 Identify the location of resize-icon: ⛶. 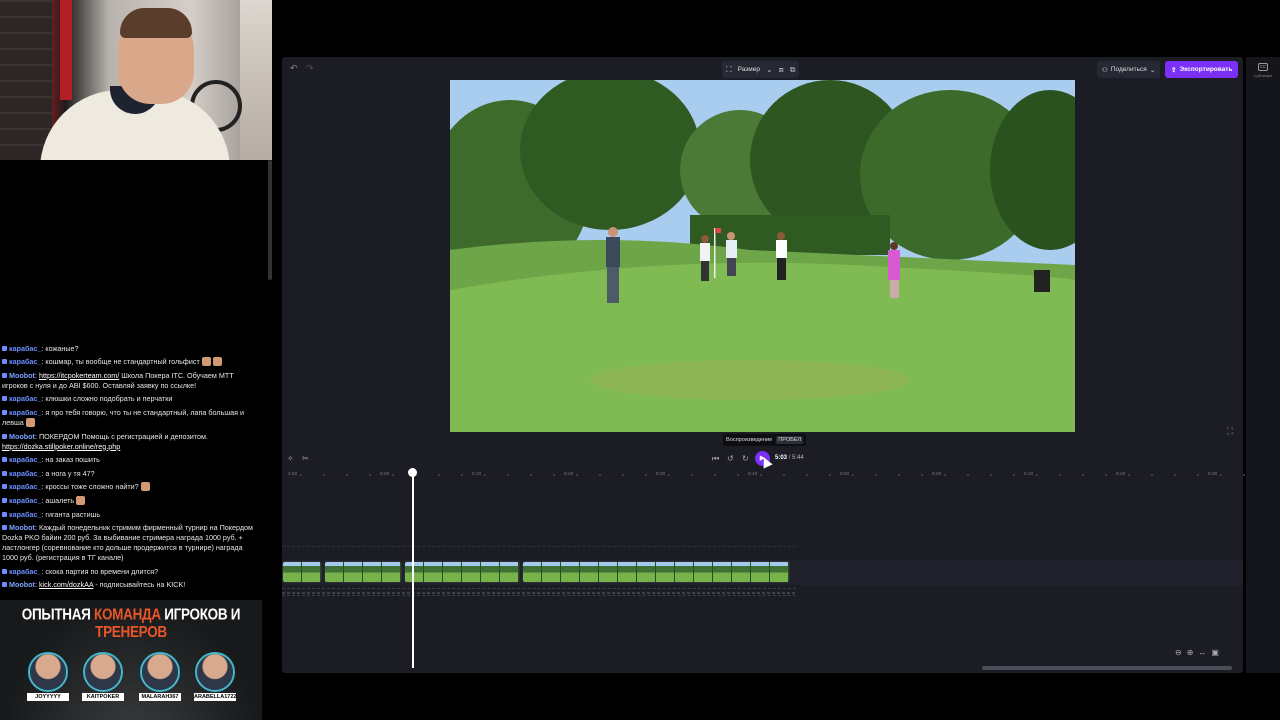
(729, 69).